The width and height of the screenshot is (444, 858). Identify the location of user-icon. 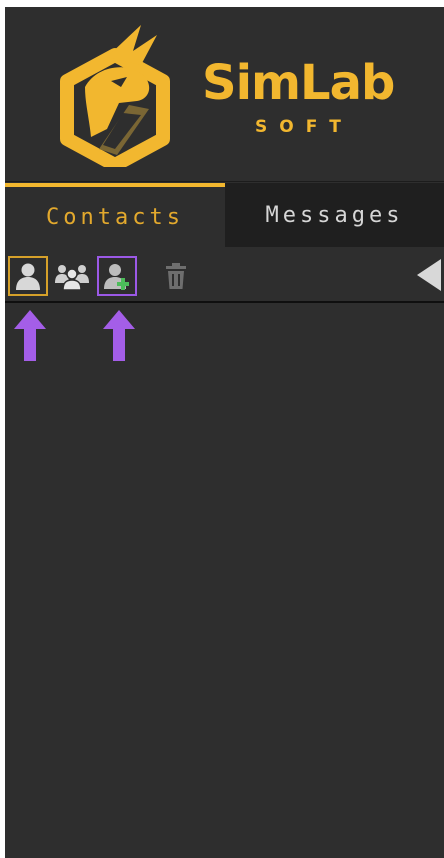
(28, 276).